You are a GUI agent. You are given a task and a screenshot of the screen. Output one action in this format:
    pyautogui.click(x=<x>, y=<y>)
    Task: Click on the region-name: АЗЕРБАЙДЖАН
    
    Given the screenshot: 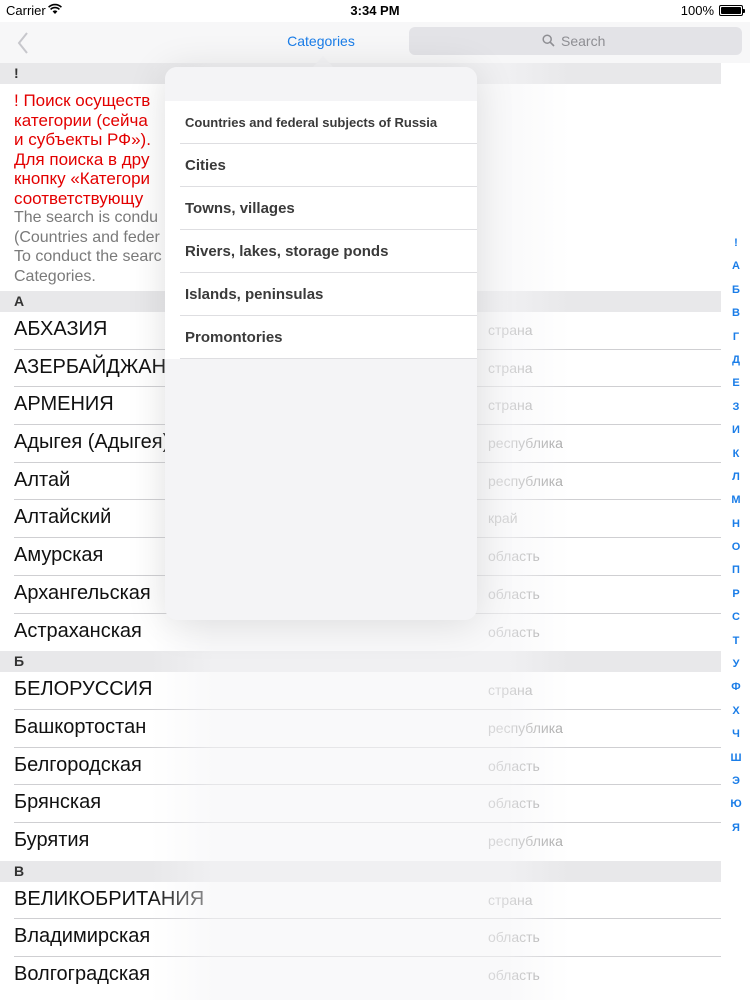 What is the action you would take?
    pyautogui.click(x=90, y=366)
    